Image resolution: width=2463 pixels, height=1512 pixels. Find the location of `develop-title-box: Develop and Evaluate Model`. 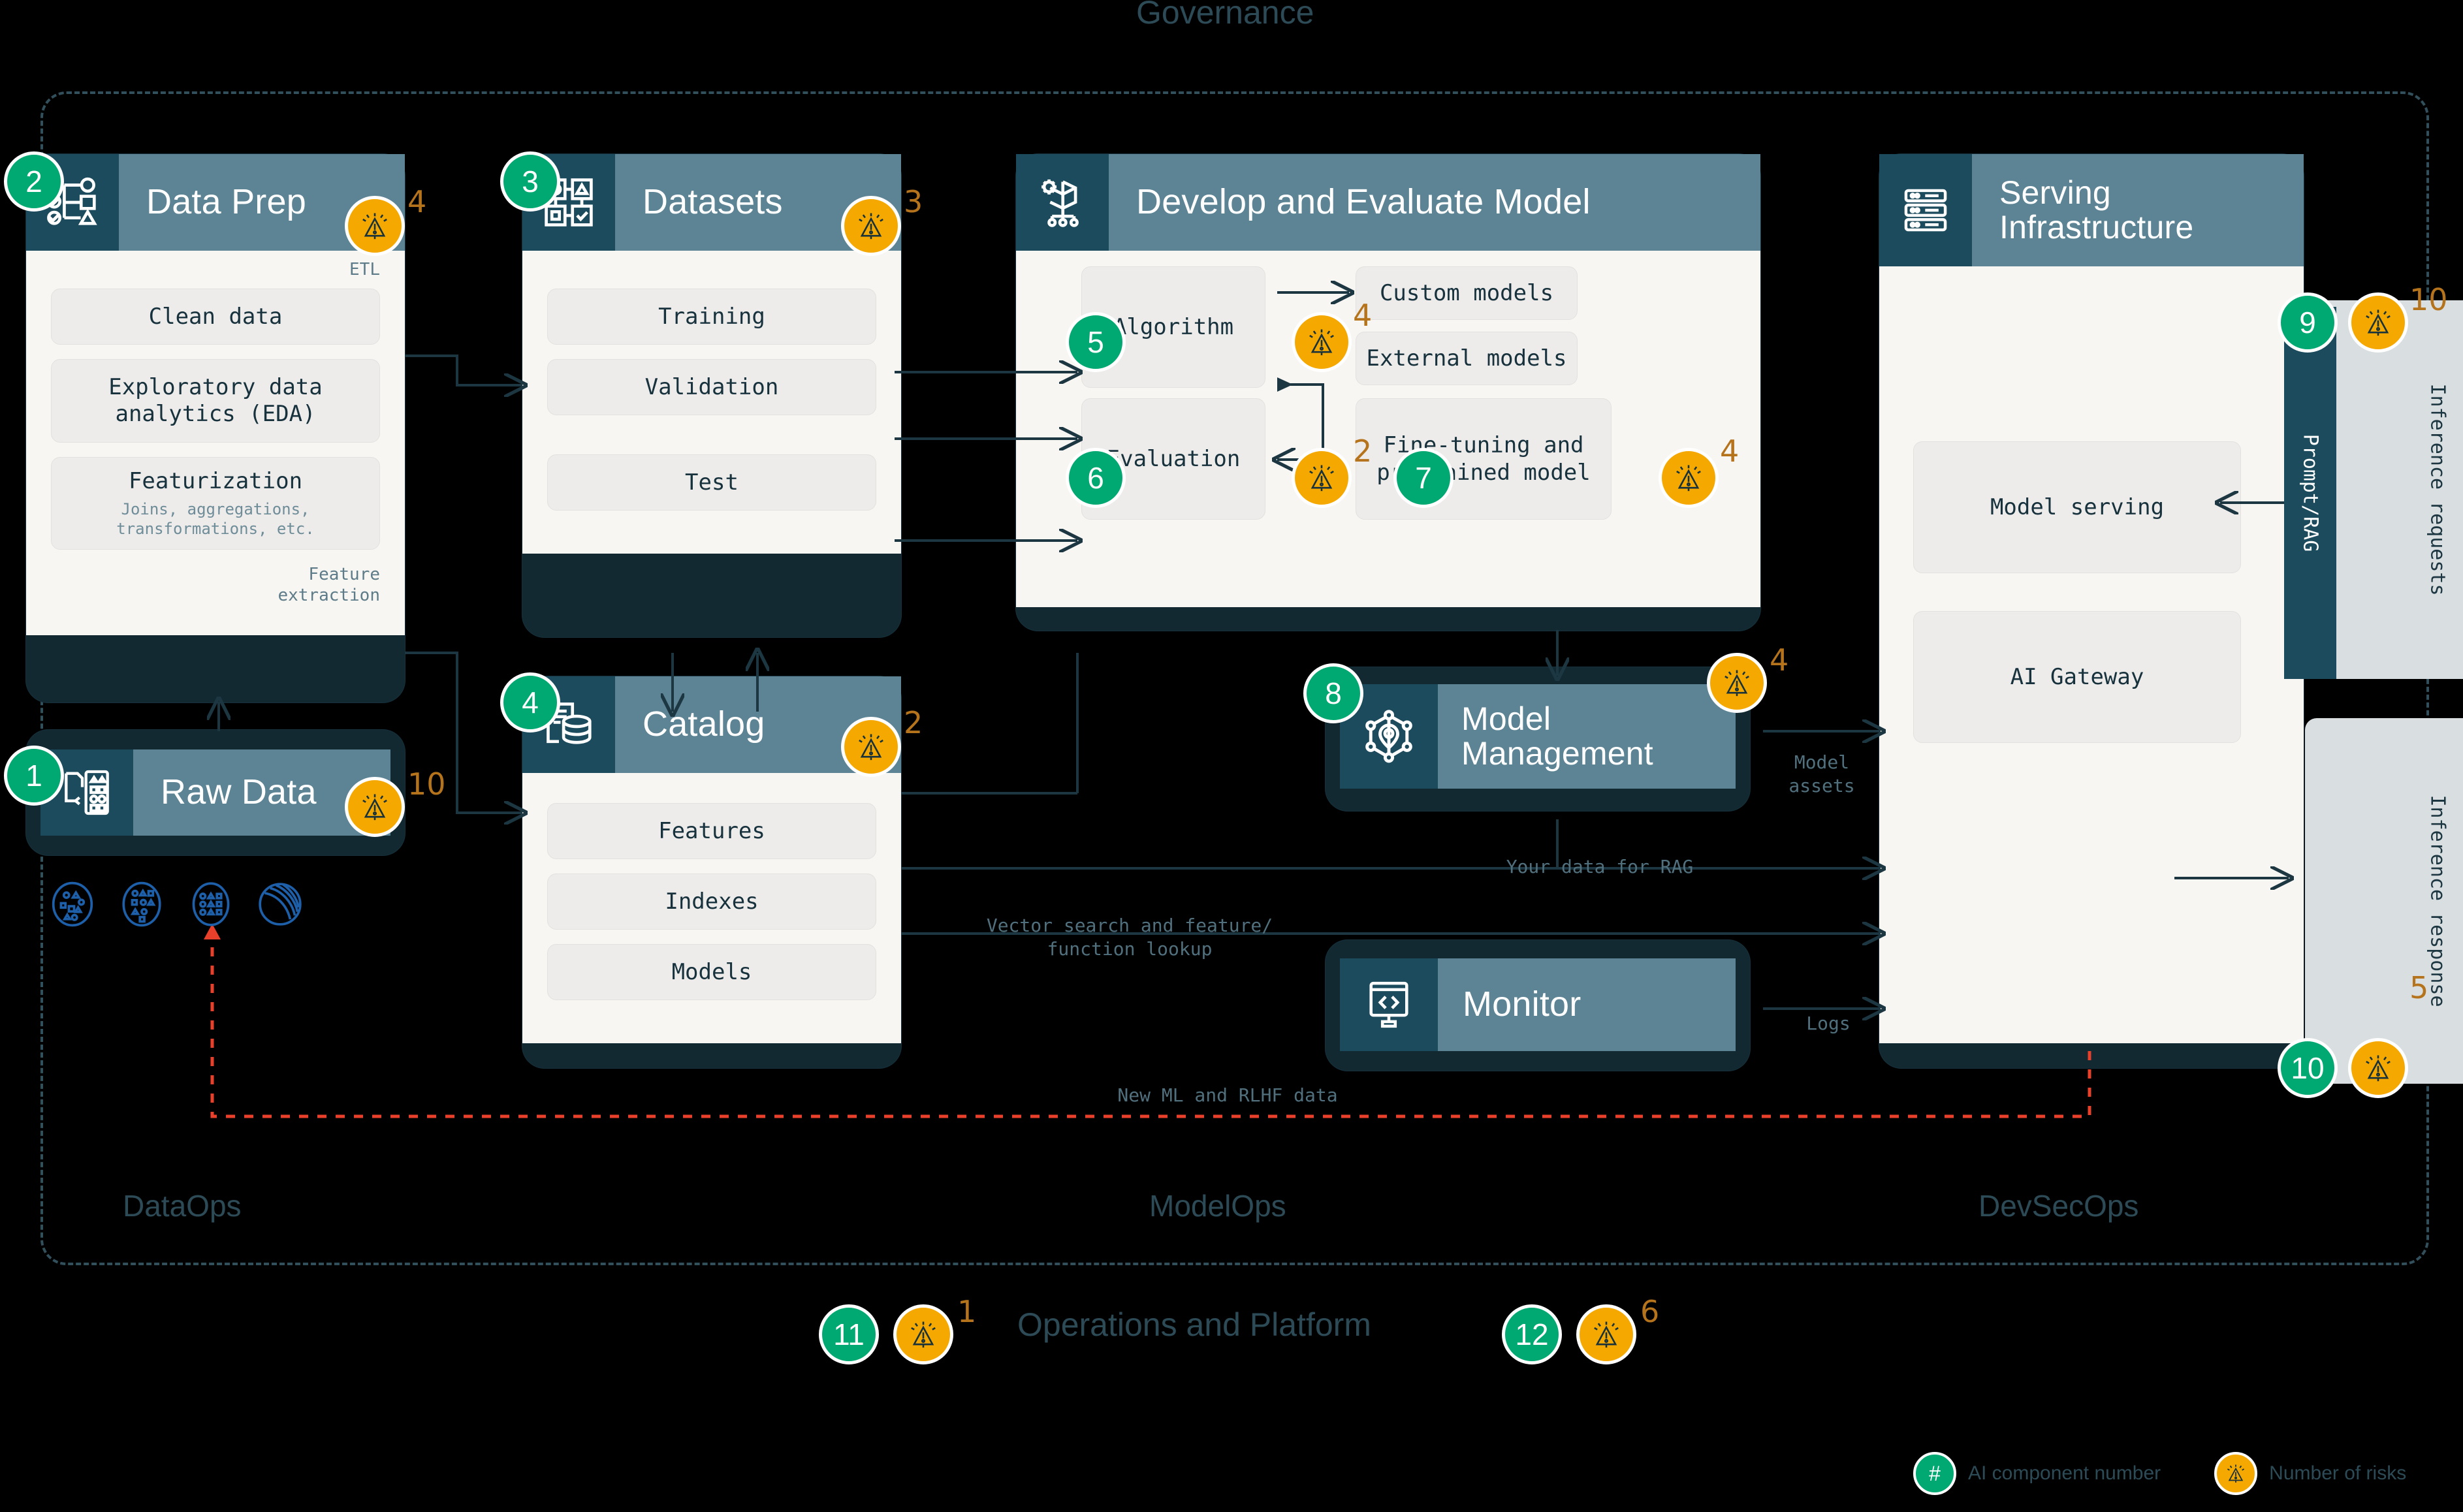

develop-title-box: Develop and Evaluate Model is located at coordinates (1434, 202).